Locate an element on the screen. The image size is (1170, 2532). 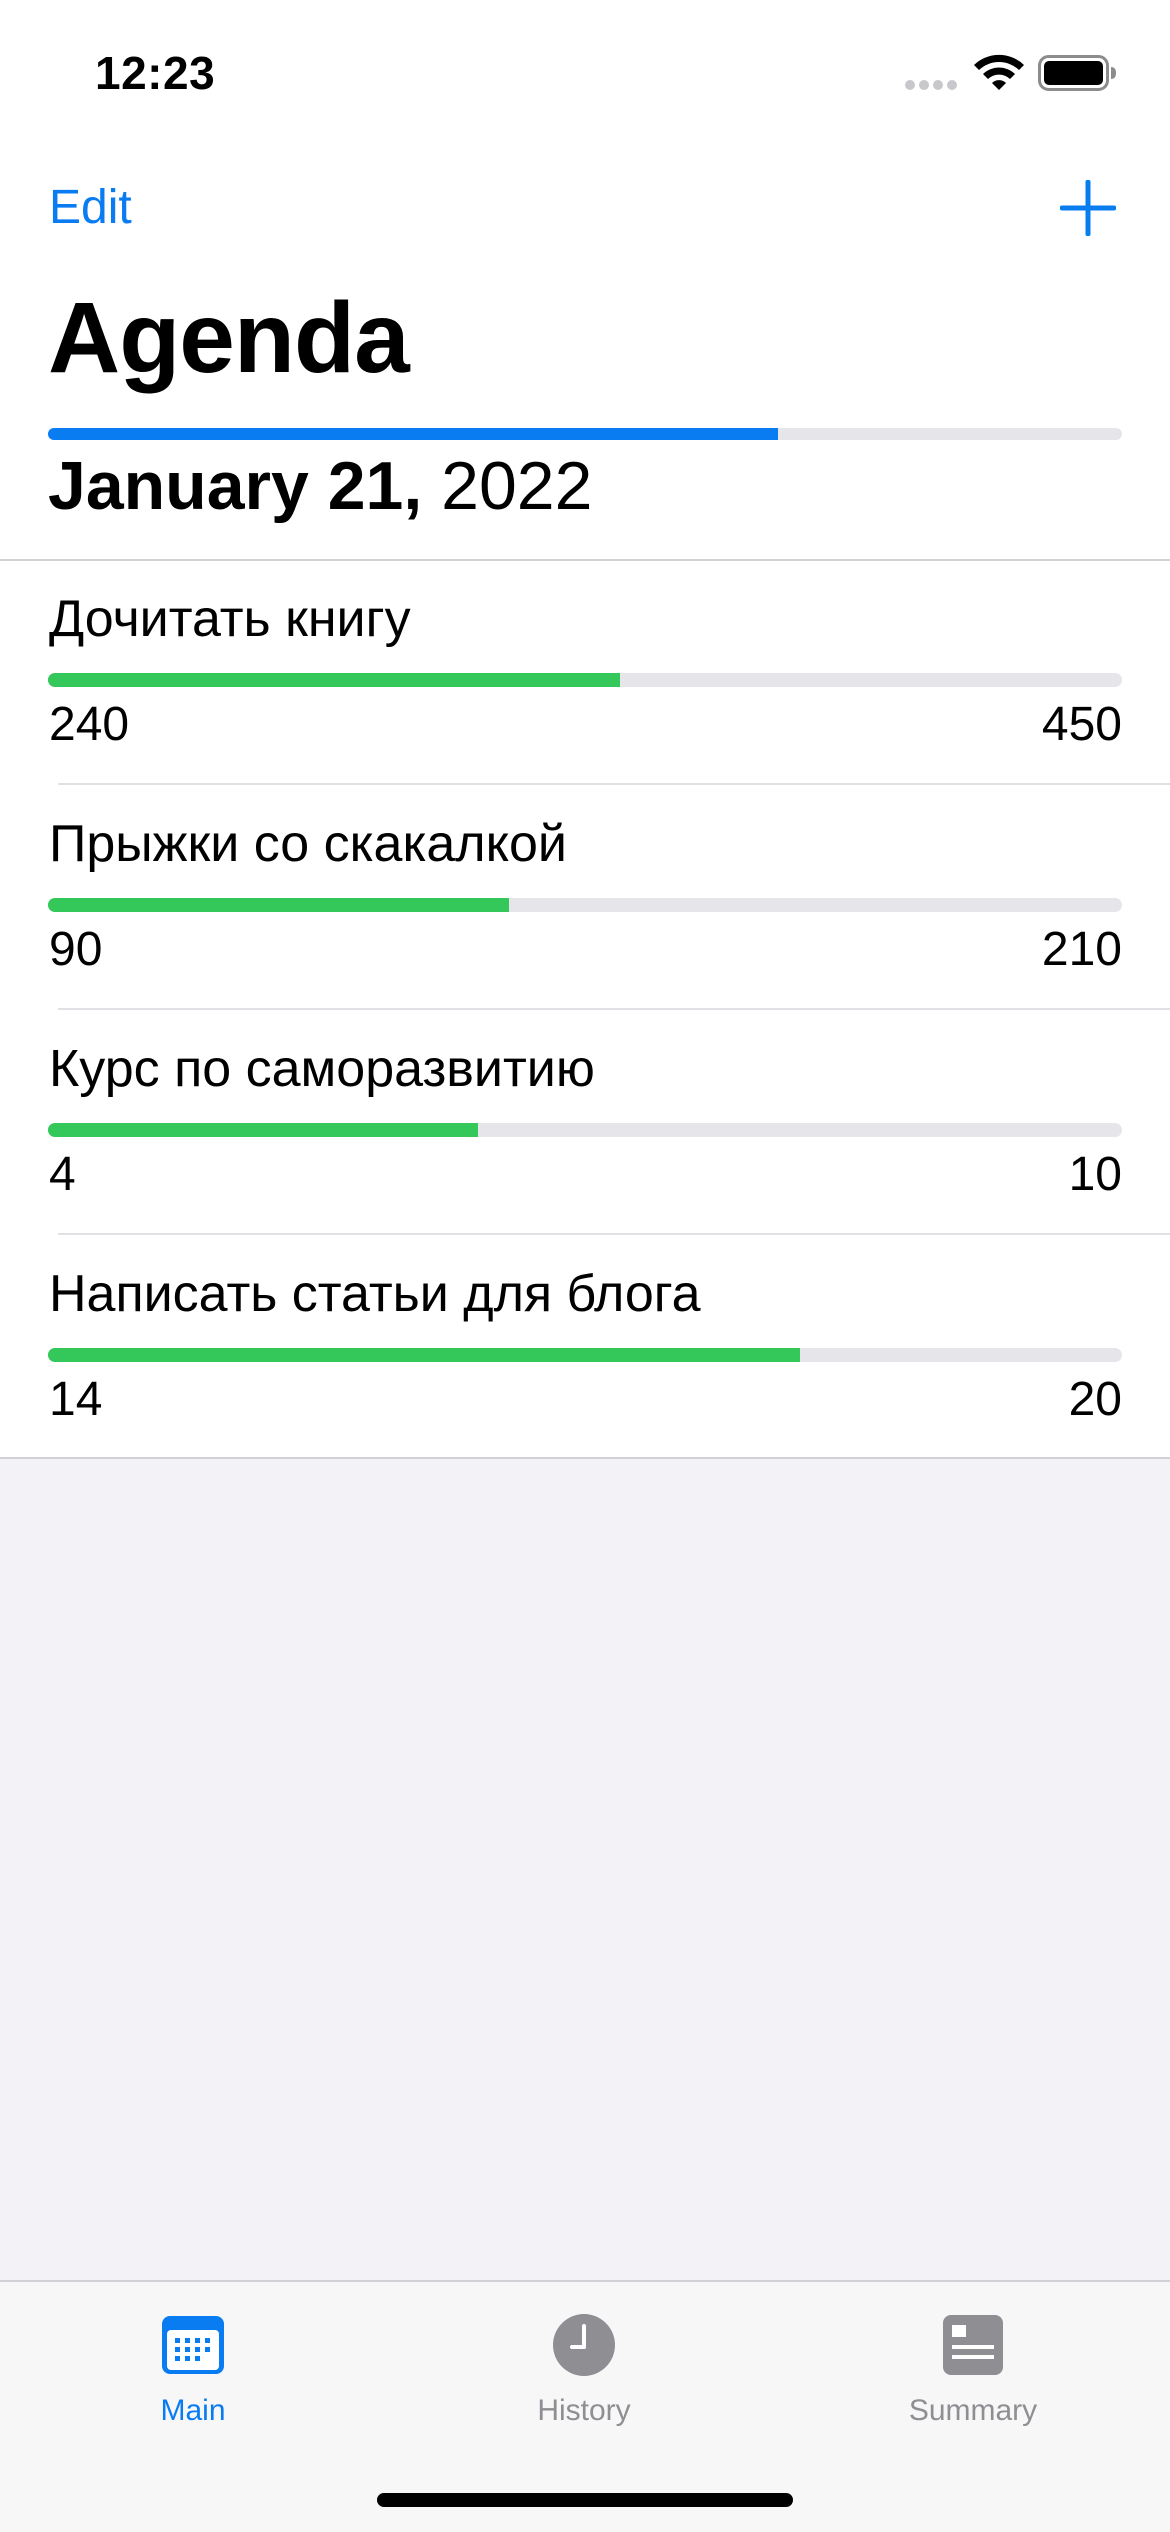
list-item: Написать статьи для блога 14 20 is located at coordinates (585, 1348).